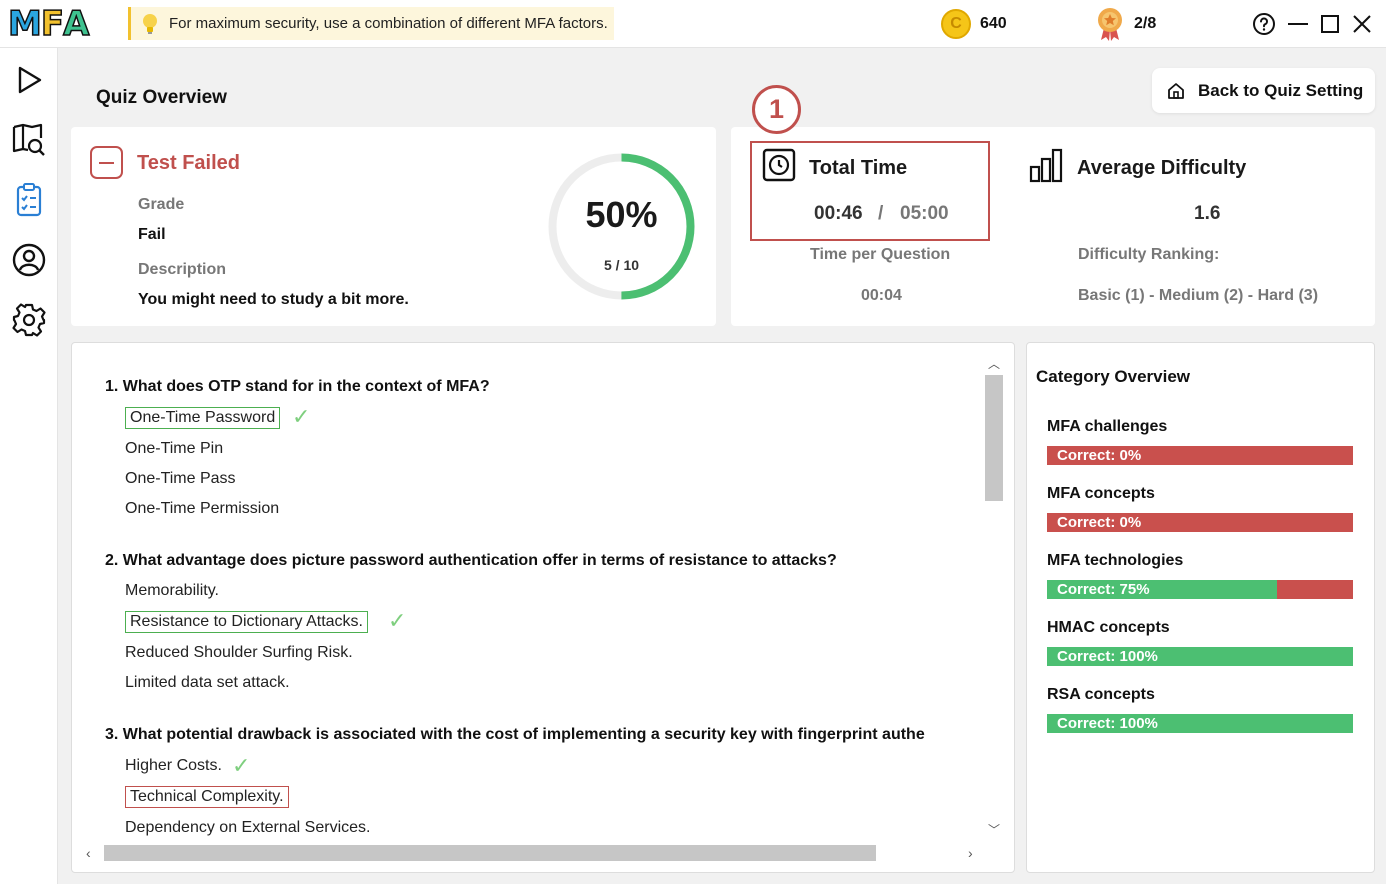  What do you see at coordinates (202, 508) in the screenshot?
I see `answer-option: One-Time Permission` at bounding box center [202, 508].